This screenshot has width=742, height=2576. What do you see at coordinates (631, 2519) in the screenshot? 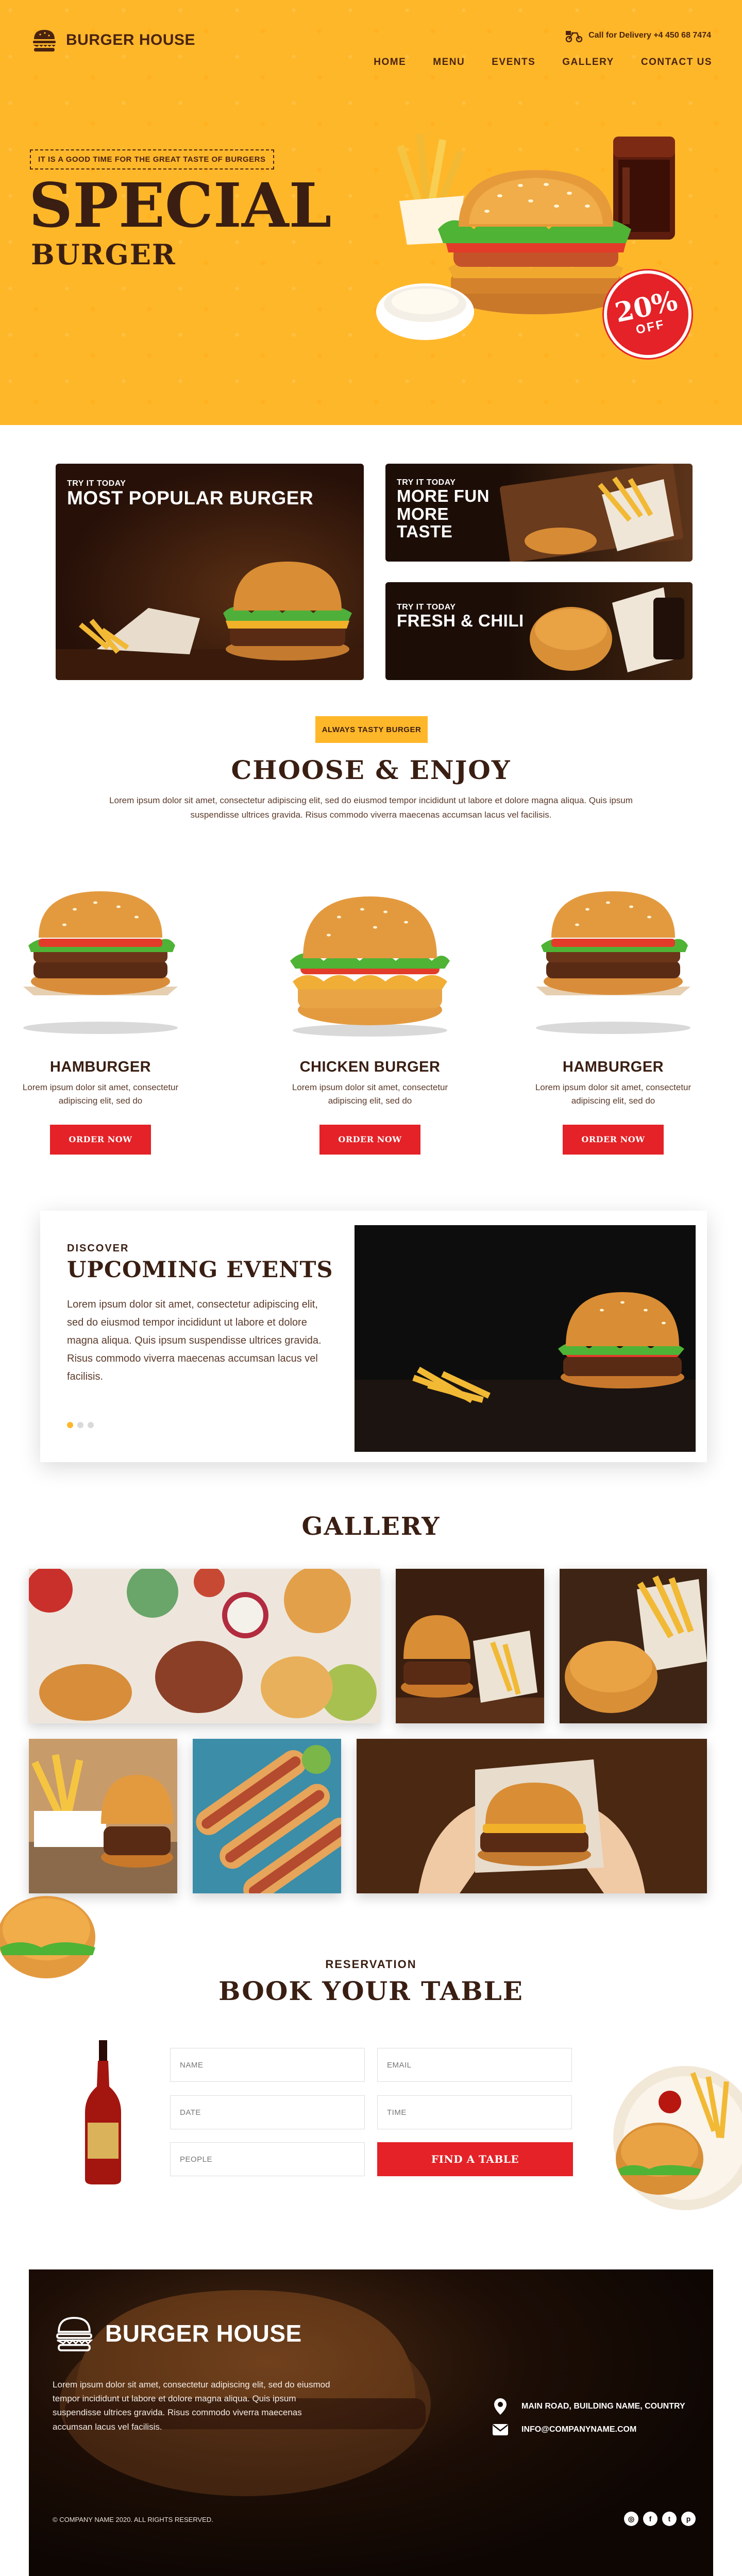
I see `instagram-icon: ◎` at bounding box center [631, 2519].